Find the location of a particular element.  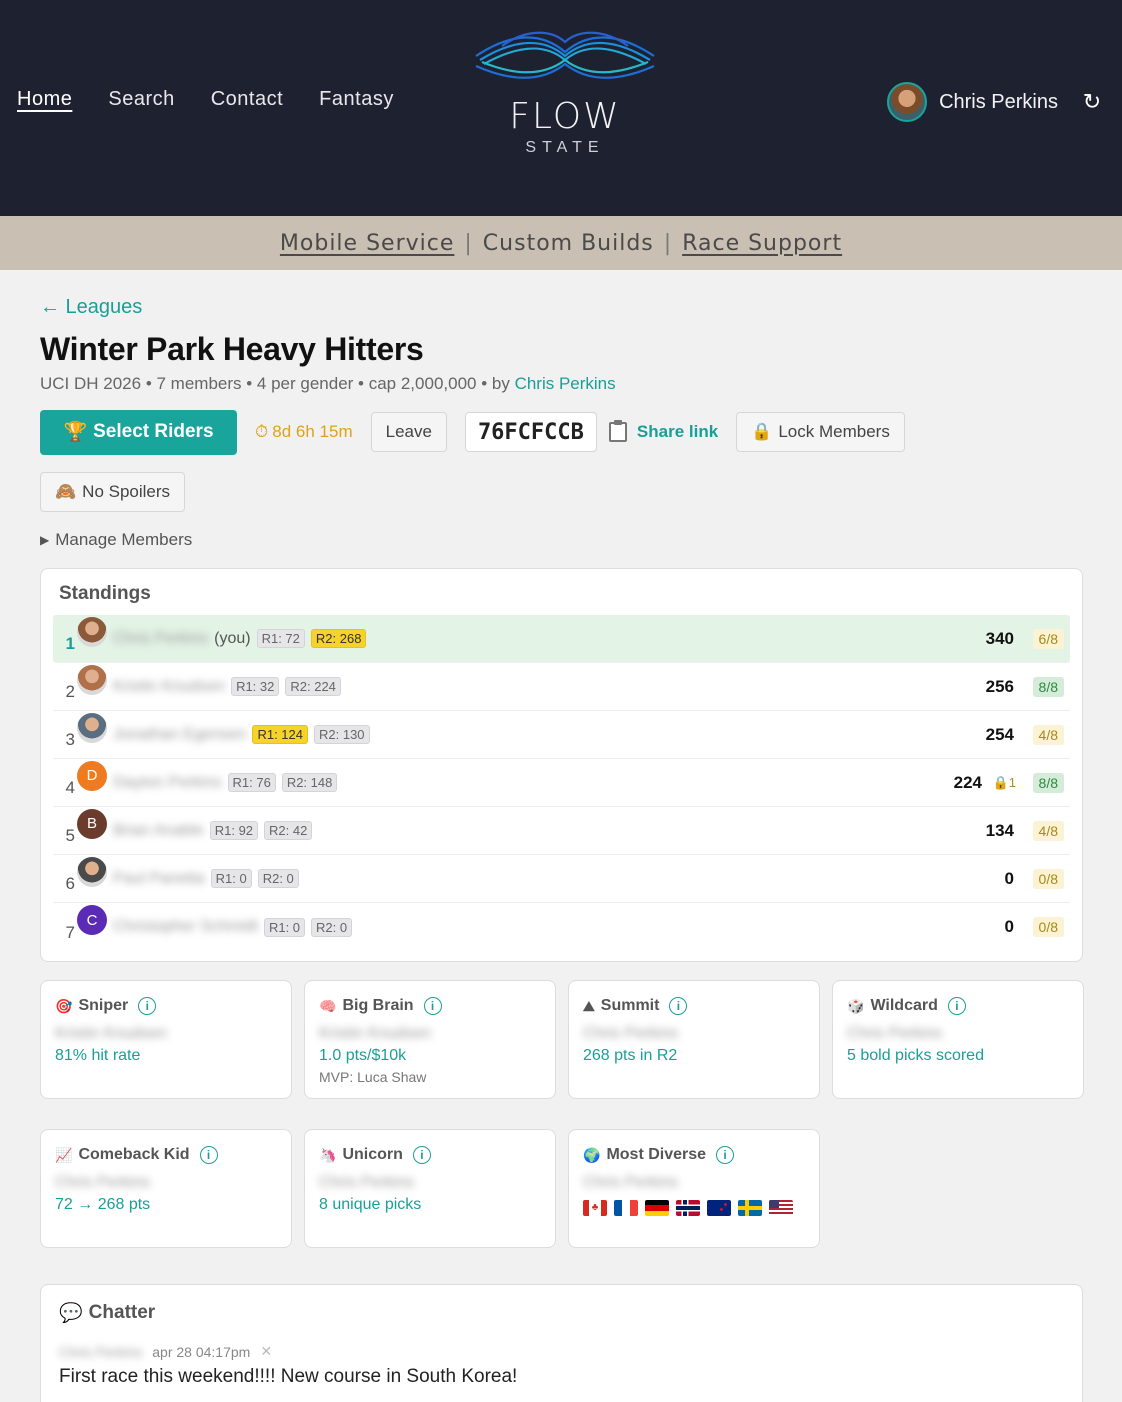

share-link-label: Share link is located at coordinates (677, 431).